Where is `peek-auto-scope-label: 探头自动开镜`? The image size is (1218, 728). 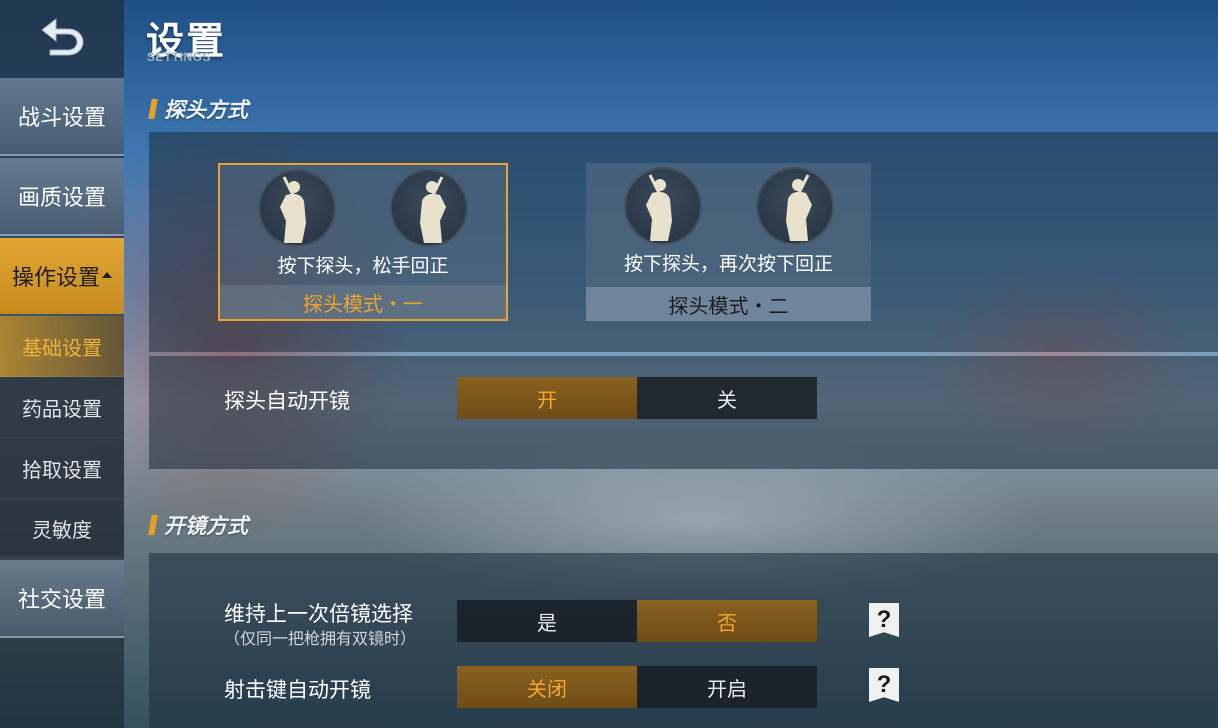
peek-auto-scope-label: 探头自动开镜 is located at coordinates (287, 401).